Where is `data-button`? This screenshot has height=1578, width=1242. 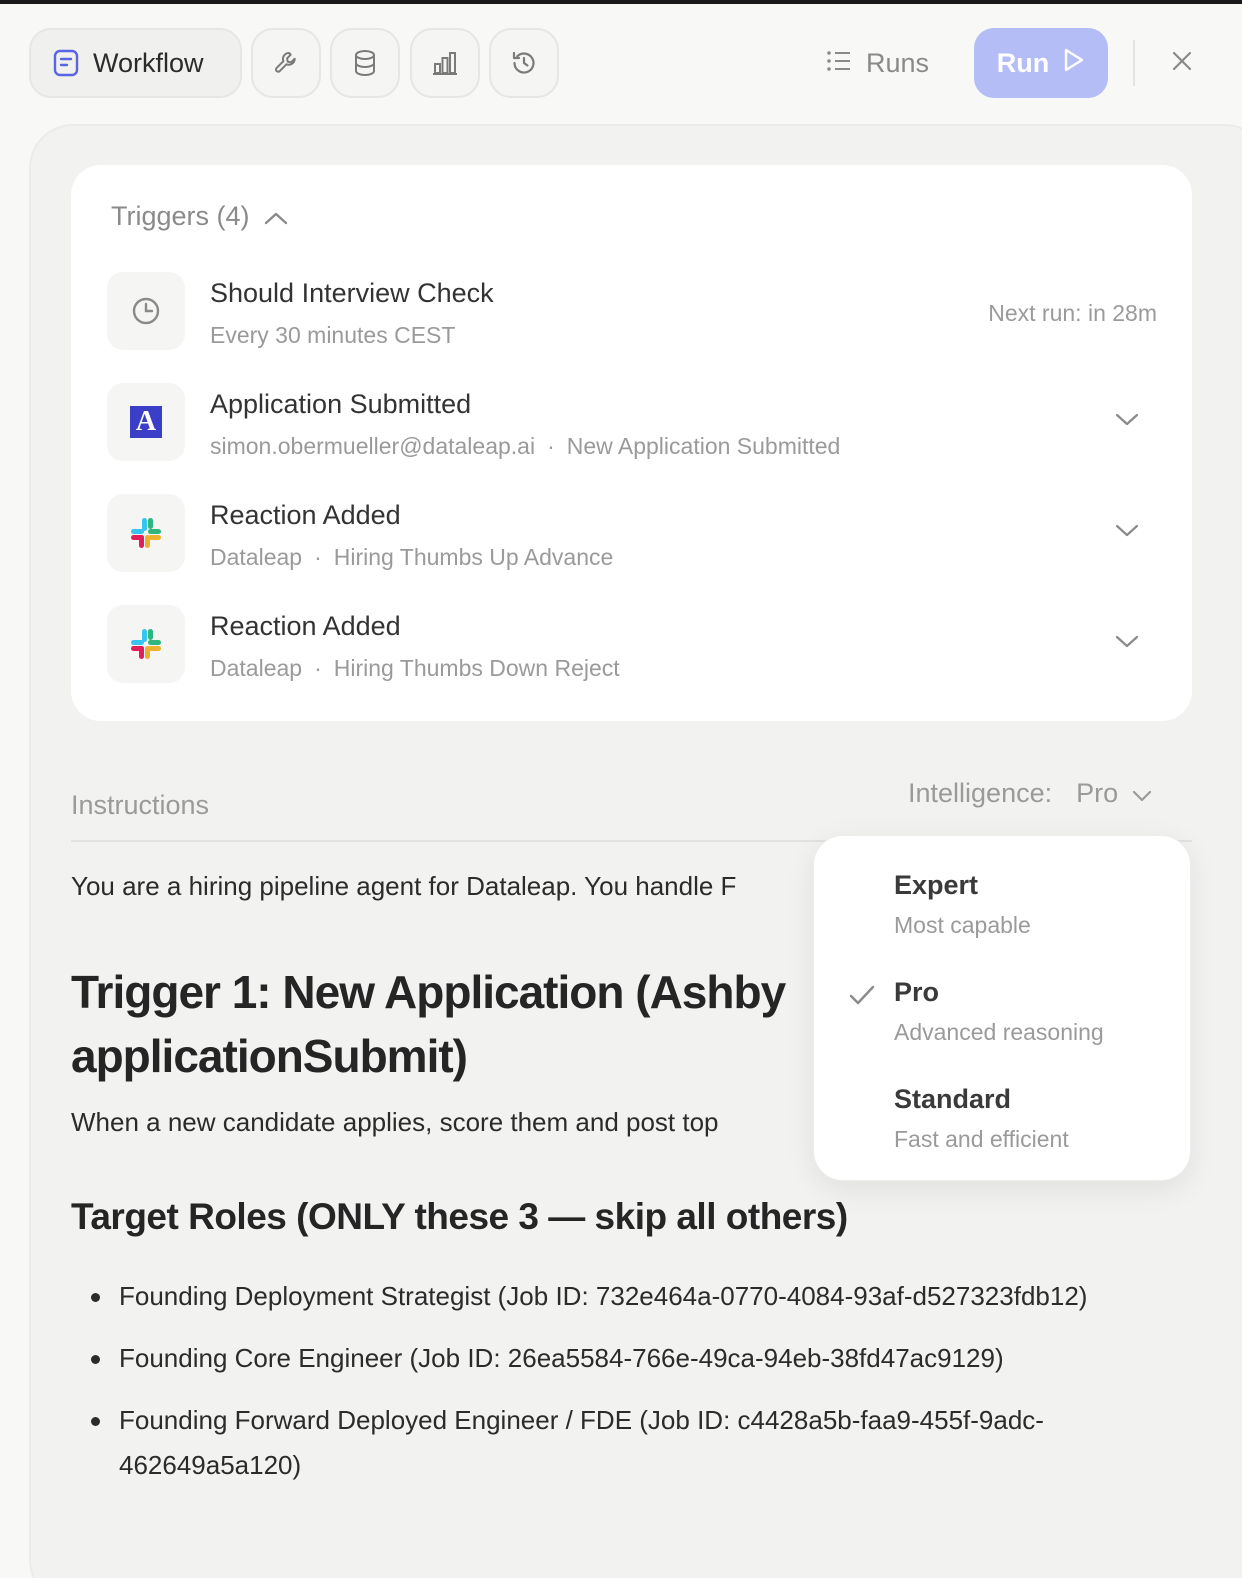 data-button is located at coordinates (365, 63).